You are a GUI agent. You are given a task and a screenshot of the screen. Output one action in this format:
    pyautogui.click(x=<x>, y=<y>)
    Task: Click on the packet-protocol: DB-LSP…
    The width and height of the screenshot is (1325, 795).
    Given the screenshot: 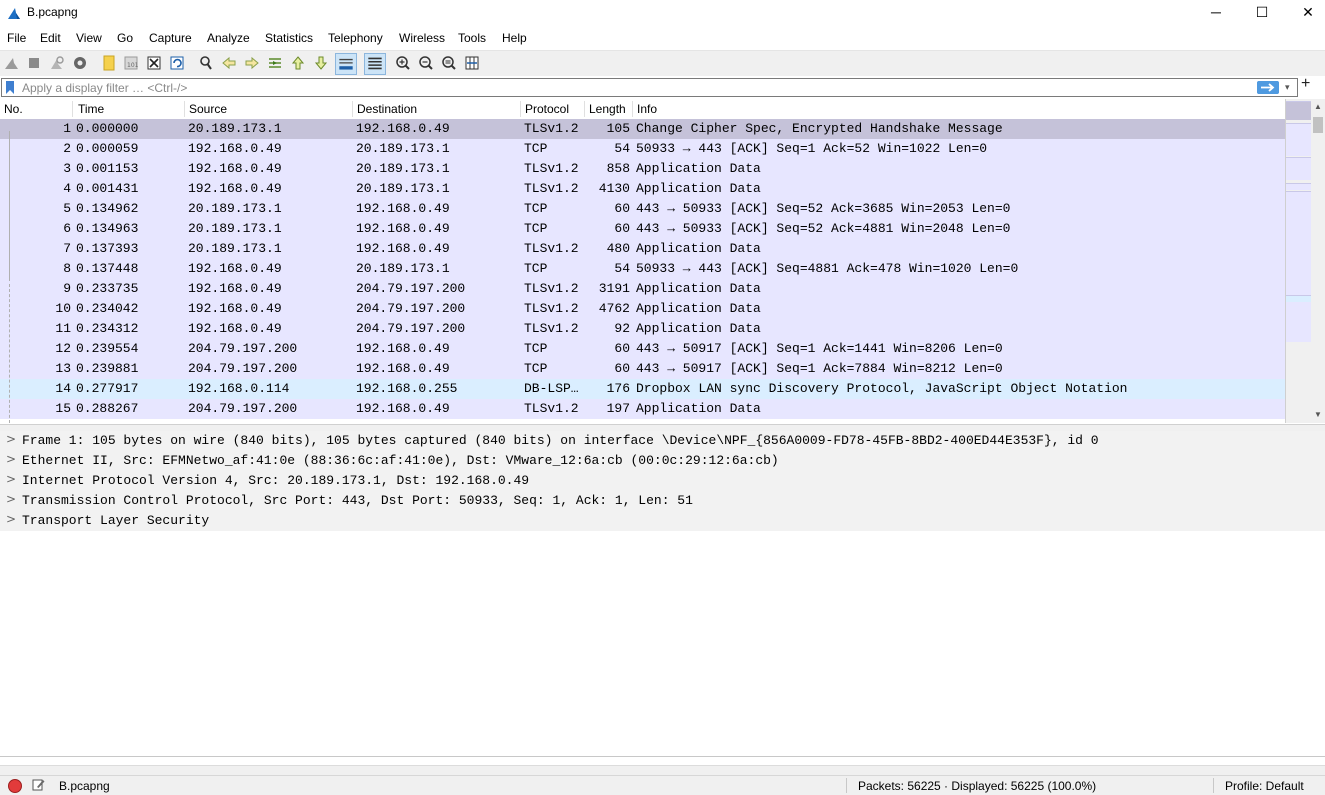 What is the action you would take?
    pyautogui.click(x=551, y=388)
    